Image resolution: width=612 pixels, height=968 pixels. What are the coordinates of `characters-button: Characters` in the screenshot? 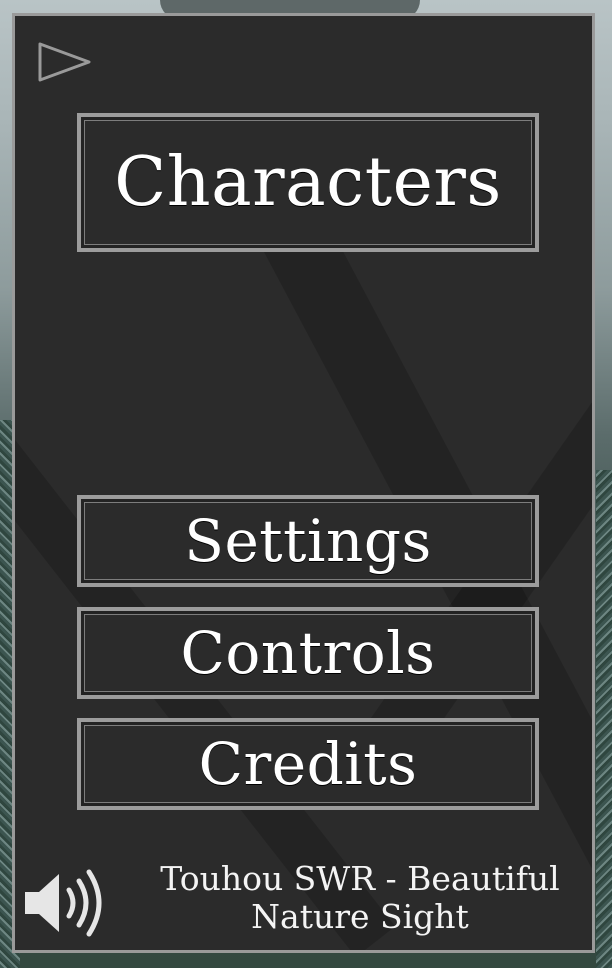 It's located at (308, 182).